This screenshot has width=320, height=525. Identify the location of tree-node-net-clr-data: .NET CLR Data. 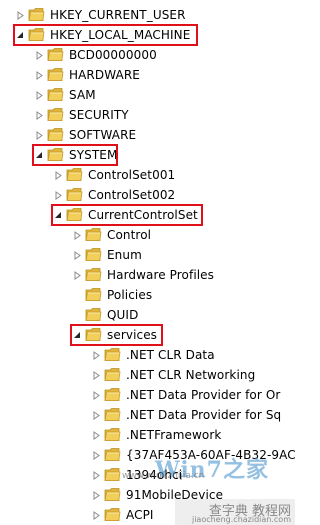
(147, 355).